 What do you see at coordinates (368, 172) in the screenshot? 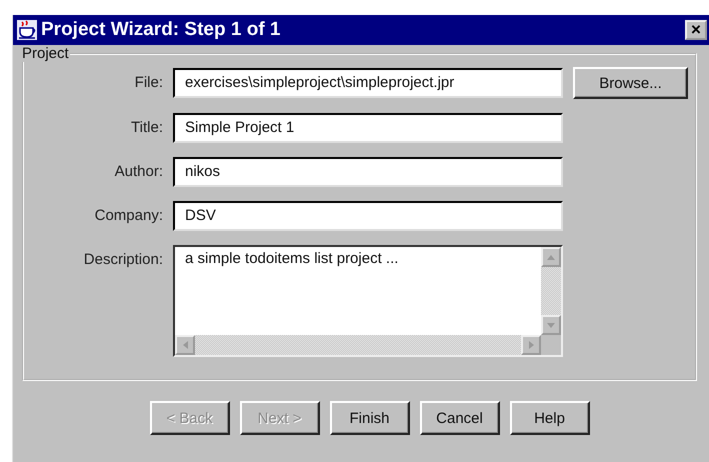
I see `input-field: nikos` at bounding box center [368, 172].